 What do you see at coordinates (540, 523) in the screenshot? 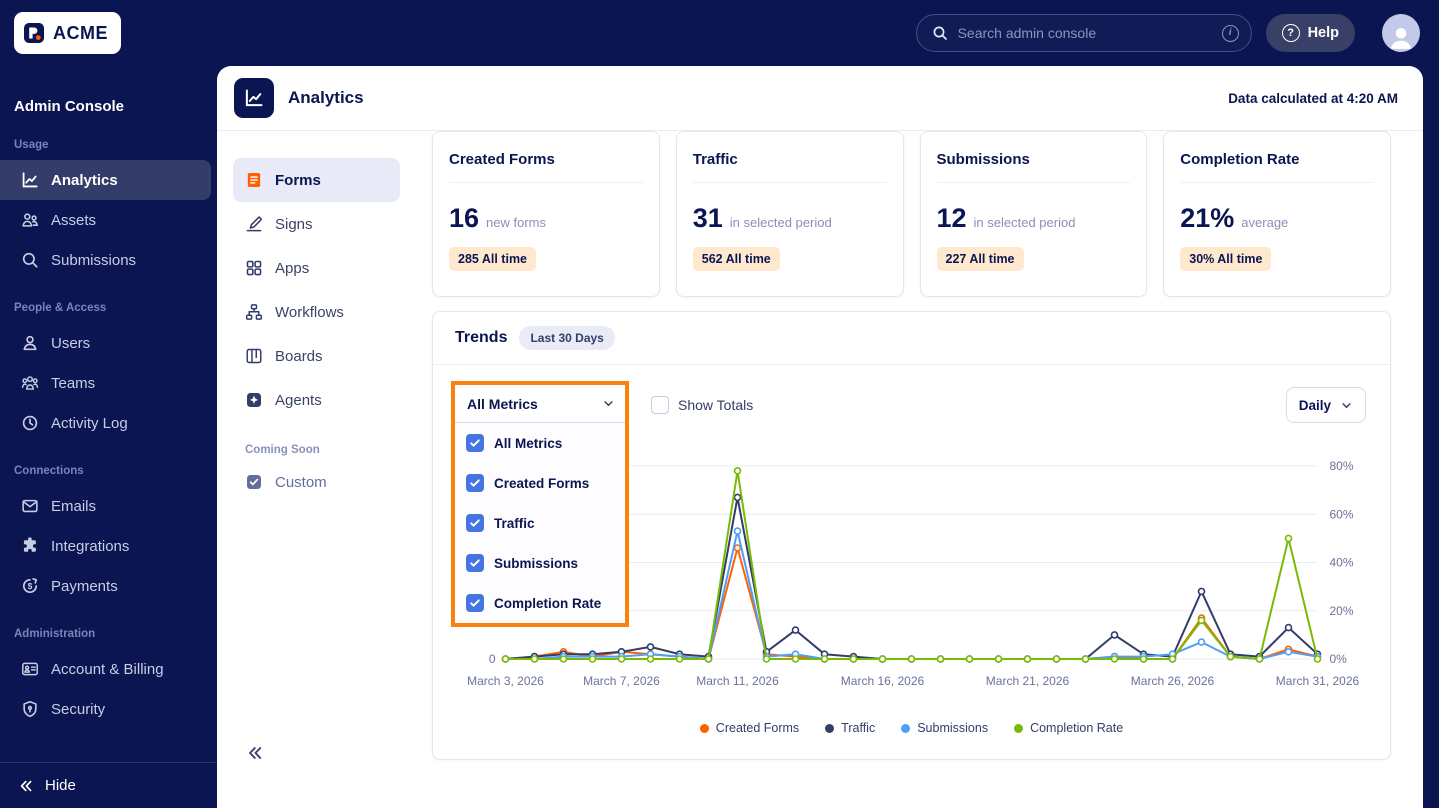
I see `metric-option-traffic: Traffic` at bounding box center [540, 523].